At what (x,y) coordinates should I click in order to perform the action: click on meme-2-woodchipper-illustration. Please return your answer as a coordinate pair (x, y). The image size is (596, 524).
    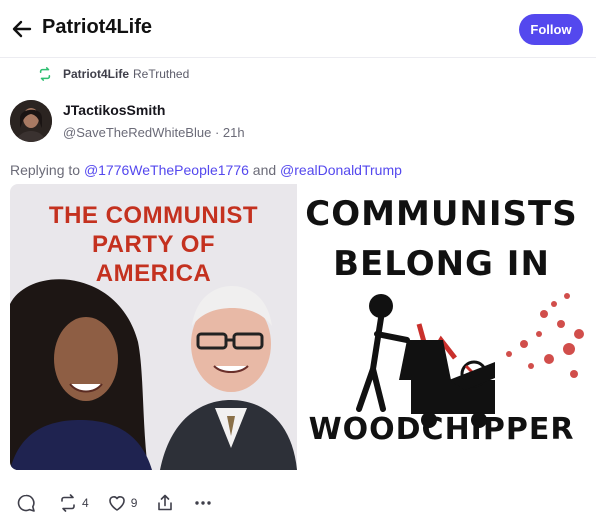
    Looking at the image, I should click on (470, 360).